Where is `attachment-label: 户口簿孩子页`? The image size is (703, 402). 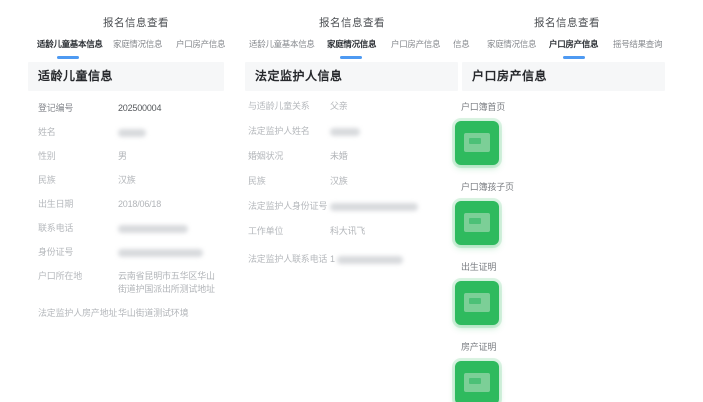
attachment-label: 户口簿孩子页 is located at coordinates (487, 187).